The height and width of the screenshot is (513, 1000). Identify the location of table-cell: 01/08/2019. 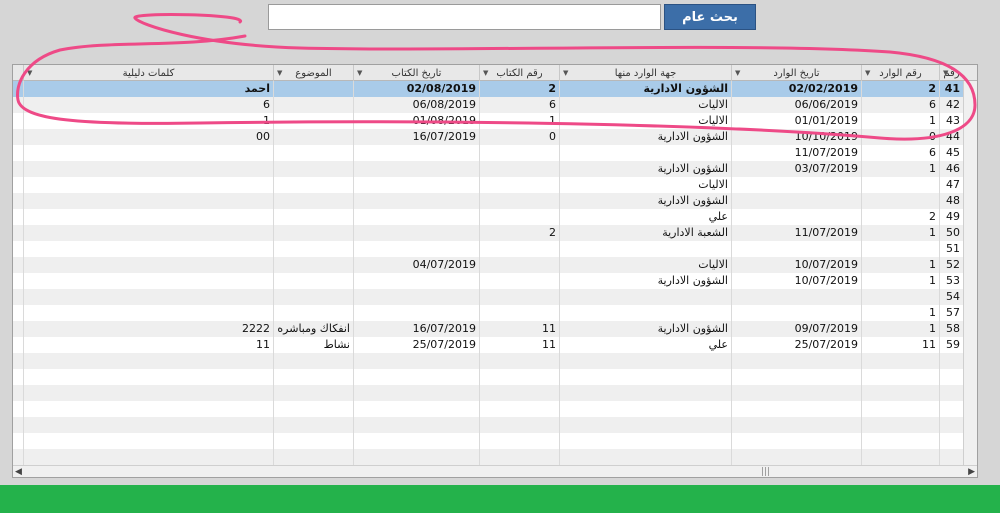
(416, 121).